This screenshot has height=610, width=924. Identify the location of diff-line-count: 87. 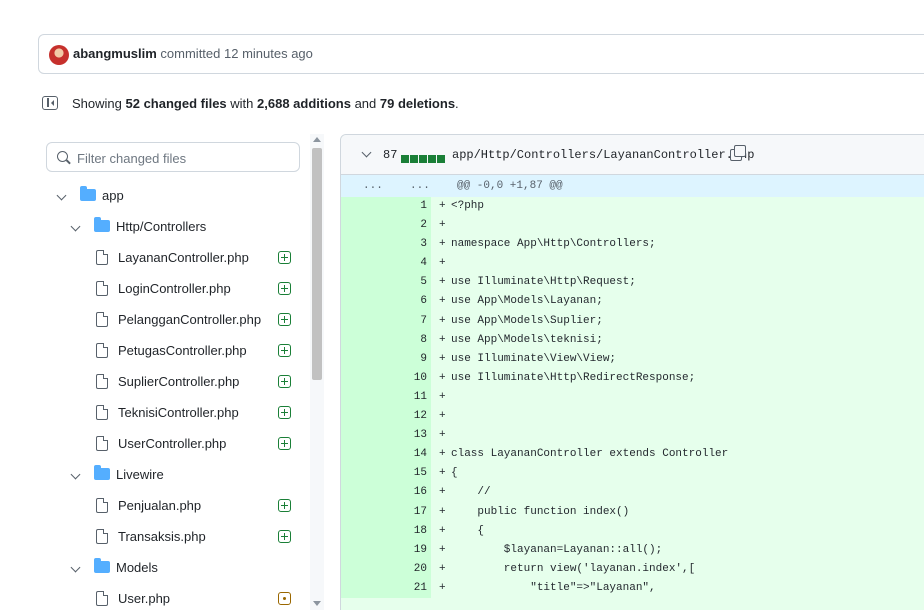
(390, 155).